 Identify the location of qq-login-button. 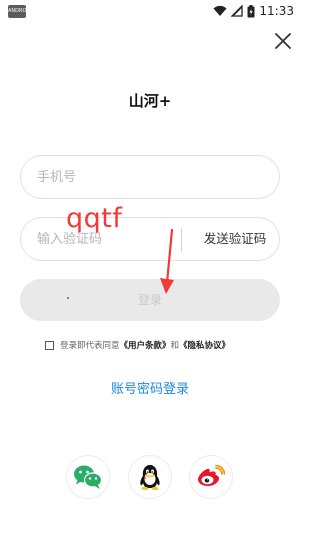
(150, 477).